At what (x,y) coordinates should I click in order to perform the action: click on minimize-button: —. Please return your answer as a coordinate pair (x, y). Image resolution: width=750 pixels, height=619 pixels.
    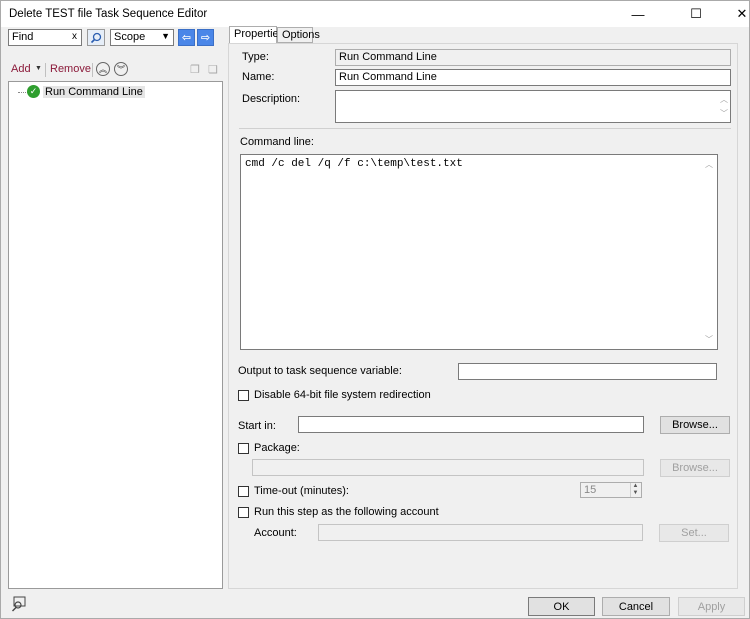
    Looking at the image, I should click on (638, 14).